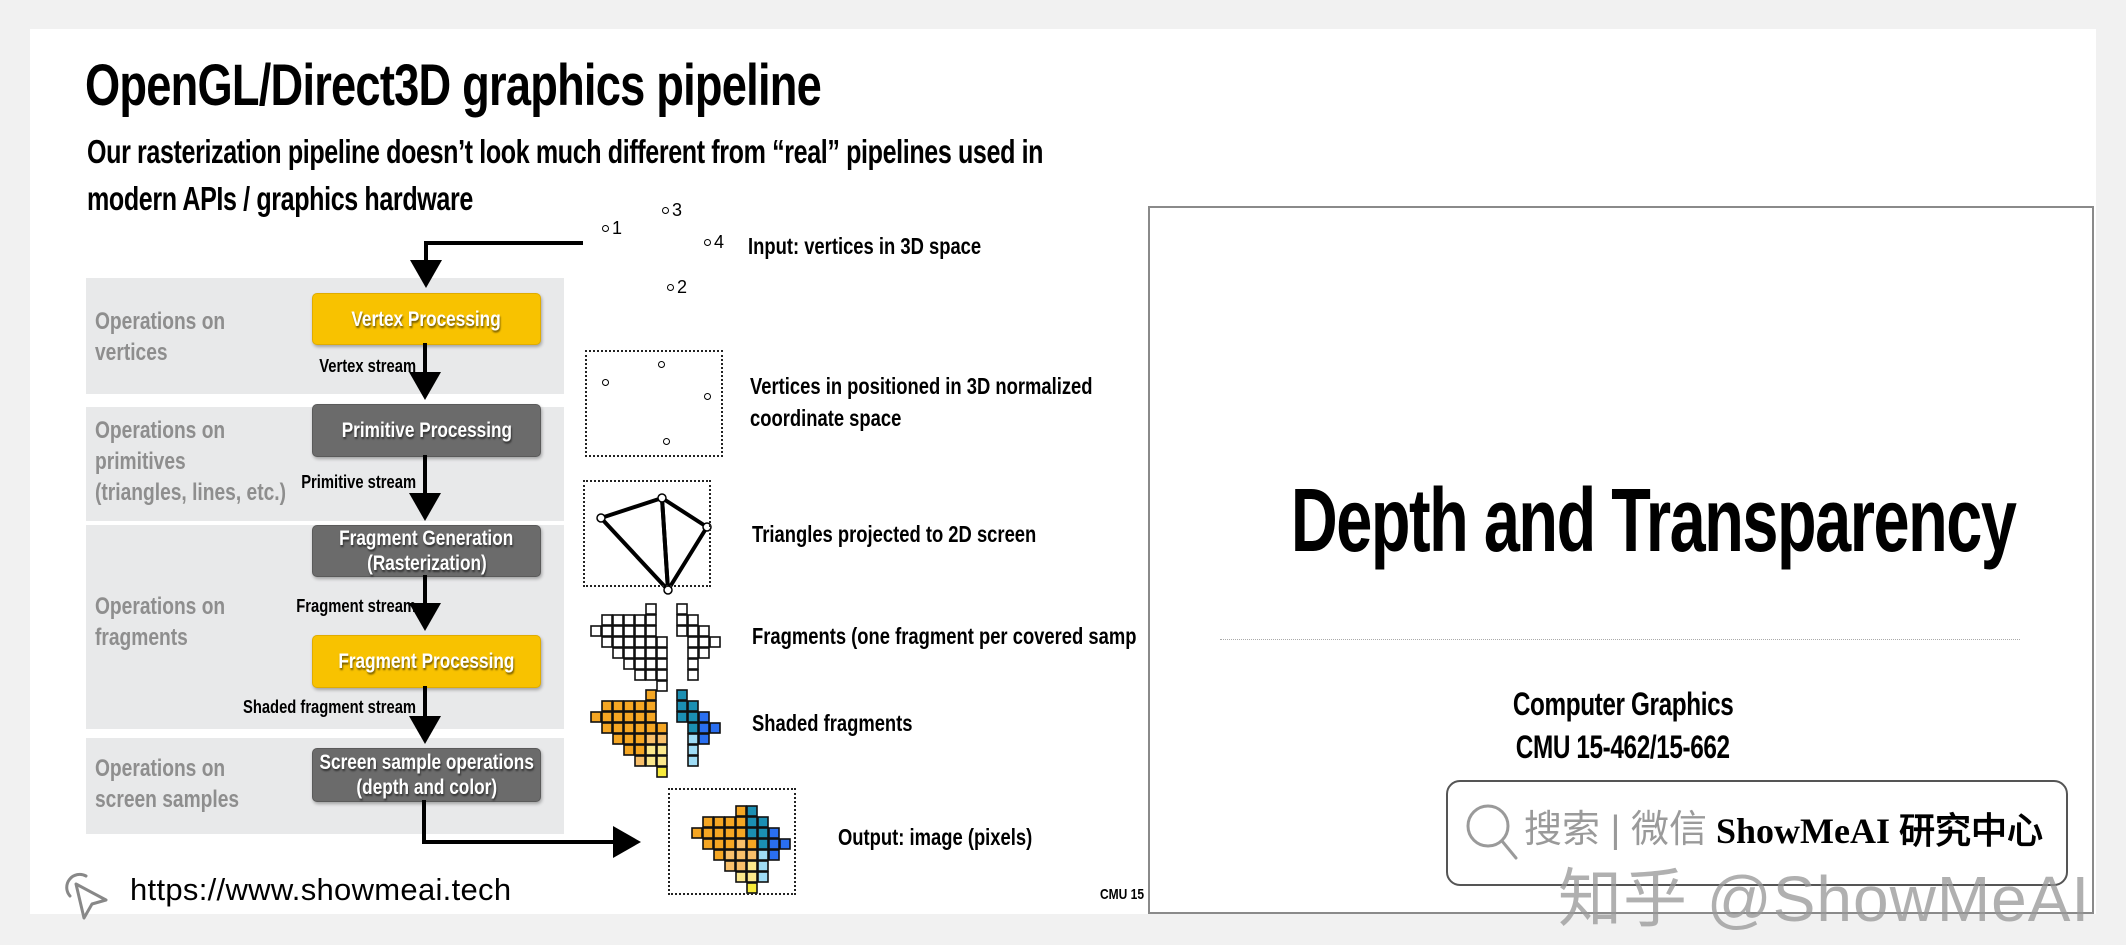 The height and width of the screenshot is (945, 2126). I want to click on desc-triangles: Triangles projected to 2D screen, so click(894, 534).